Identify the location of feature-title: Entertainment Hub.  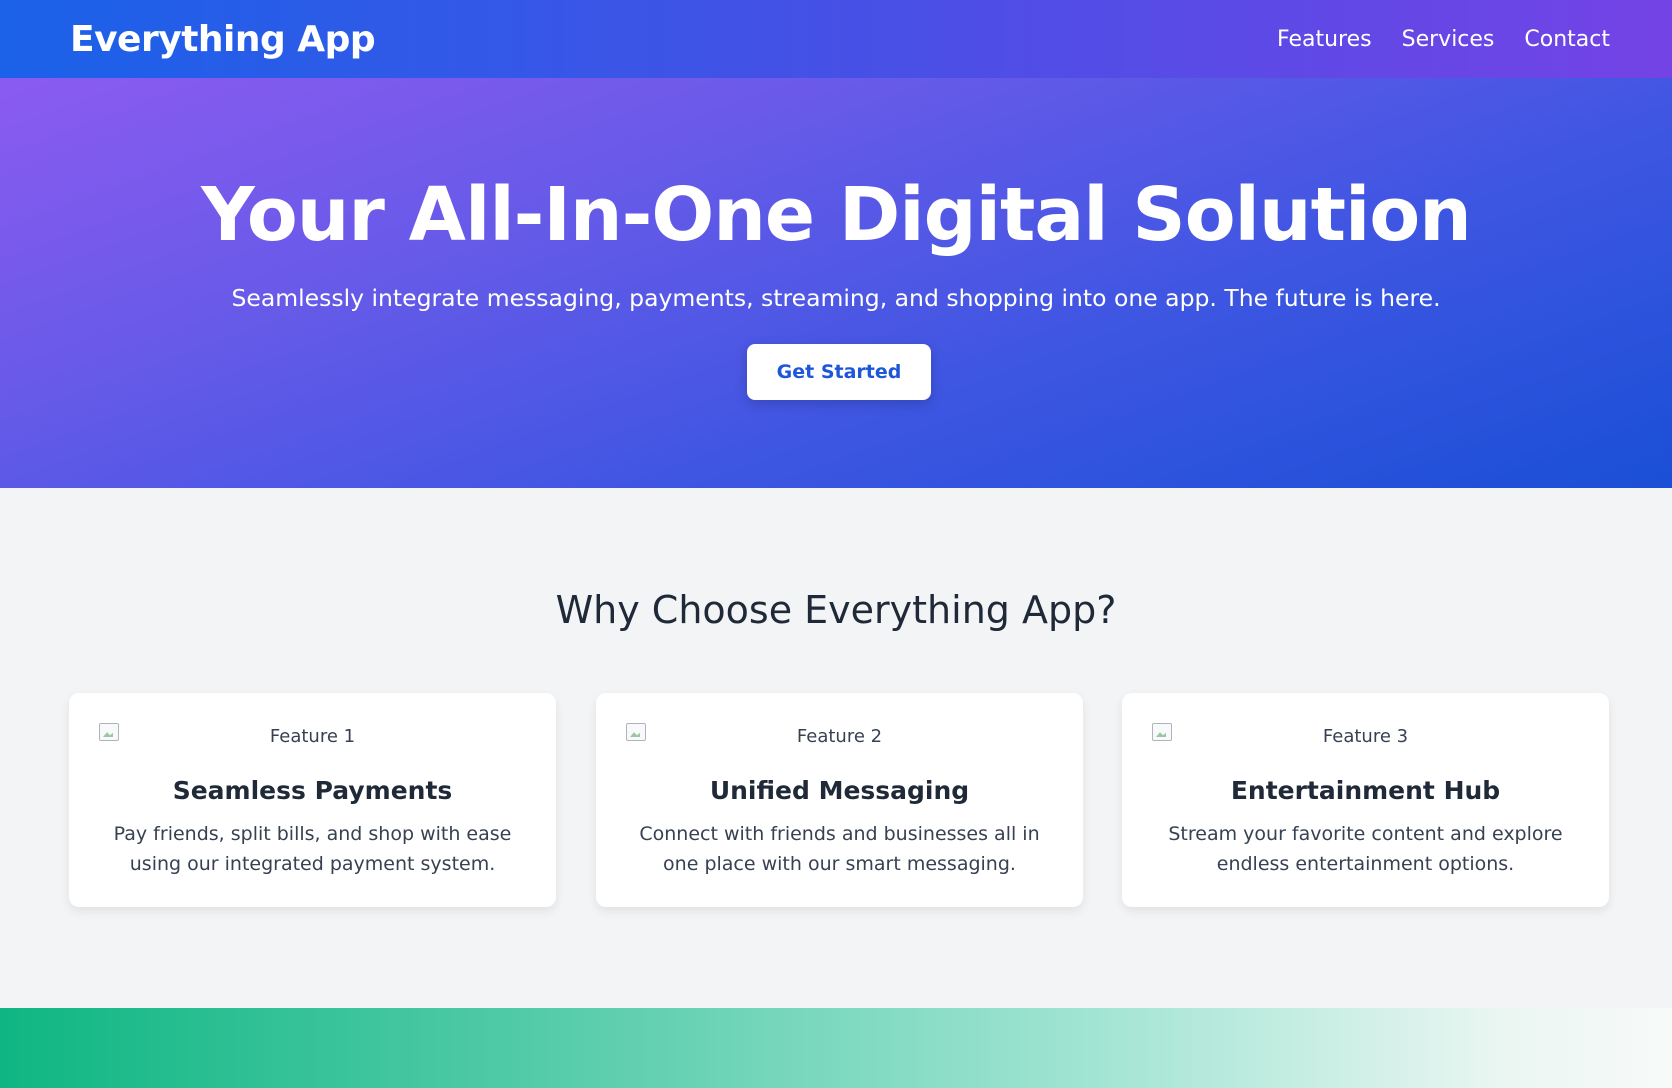
(1365, 790).